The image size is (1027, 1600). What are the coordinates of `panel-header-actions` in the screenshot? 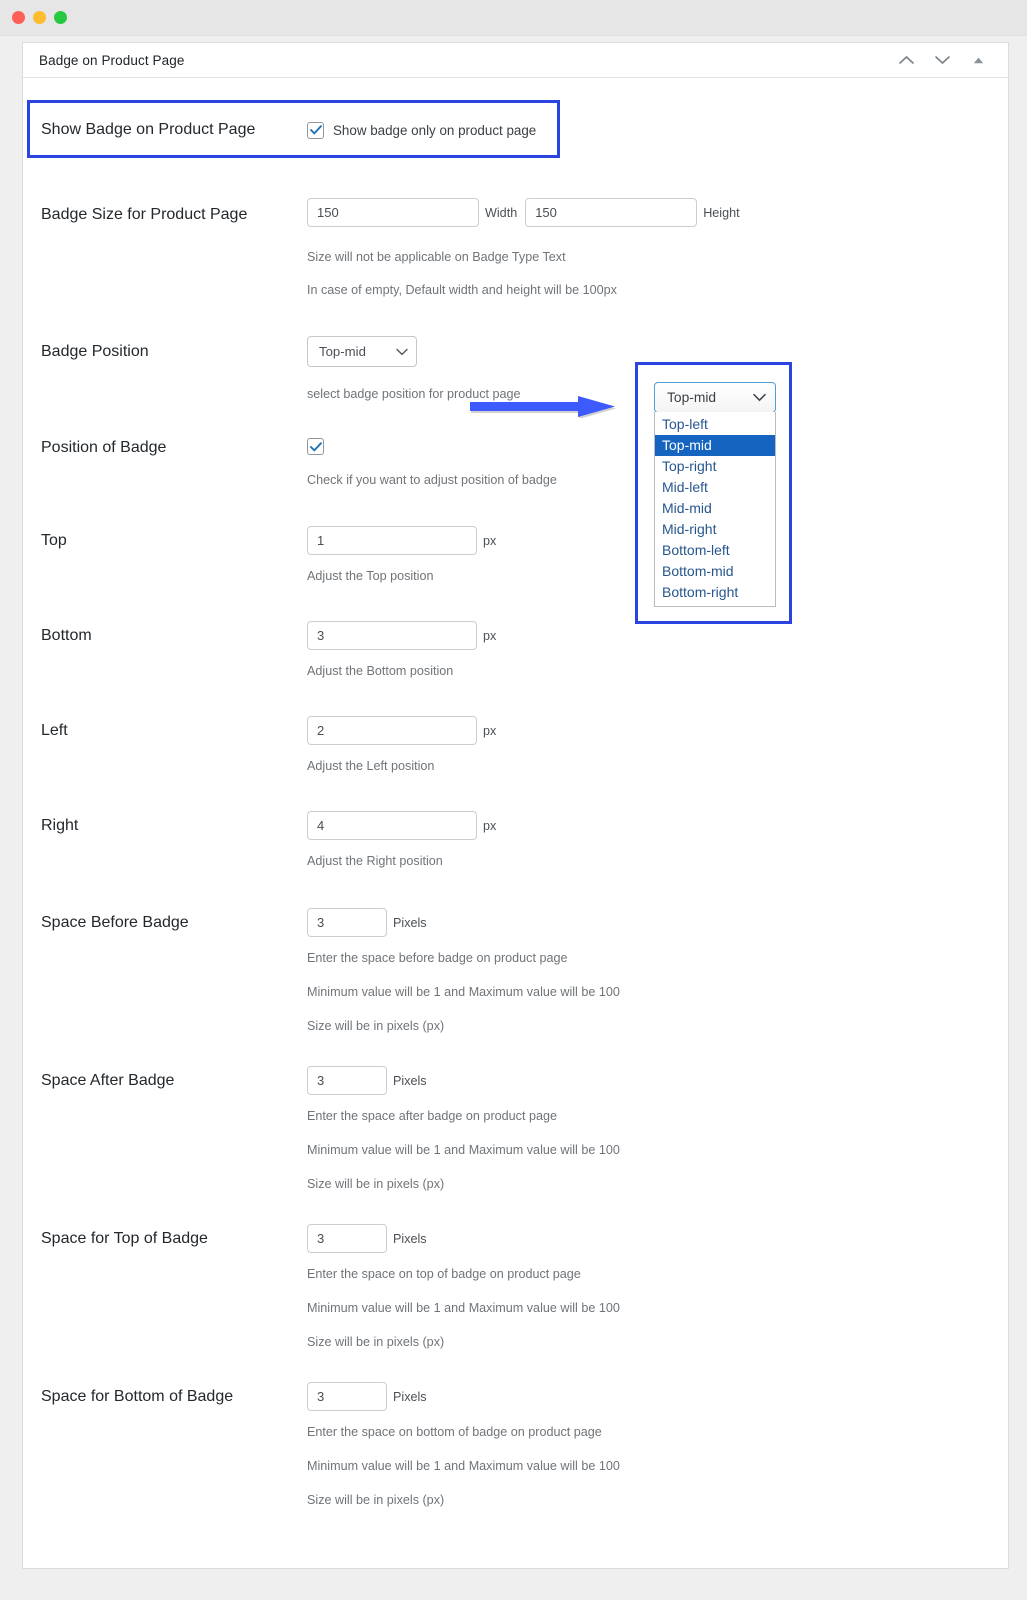 It's located at (945, 60).